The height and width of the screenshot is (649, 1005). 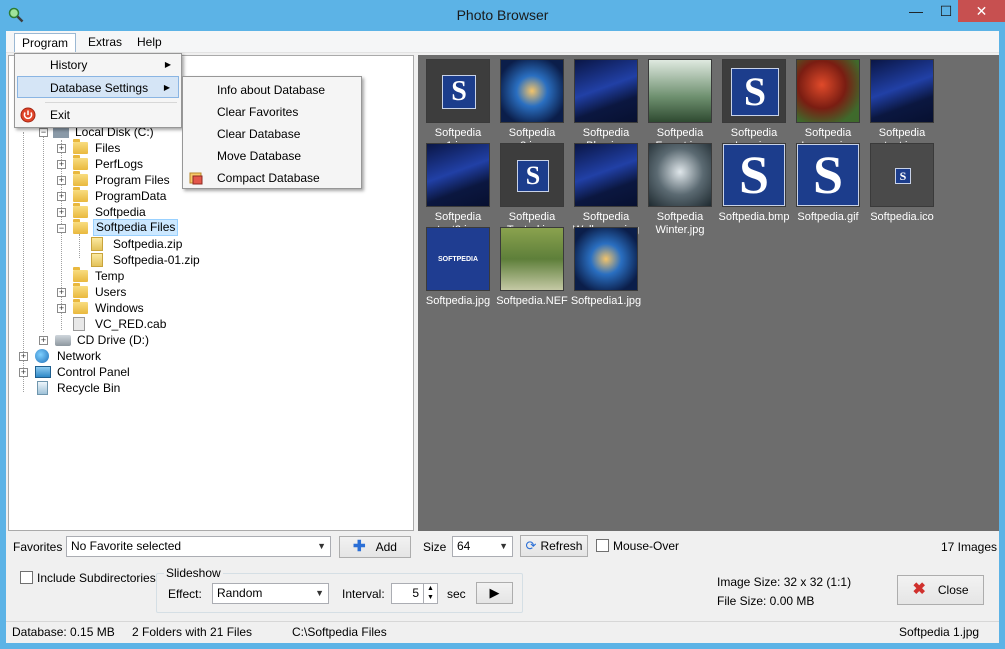 What do you see at coordinates (110, 276) in the screenshot?
I see `tree-item-label: Temp` at bounding box center [110, 276].